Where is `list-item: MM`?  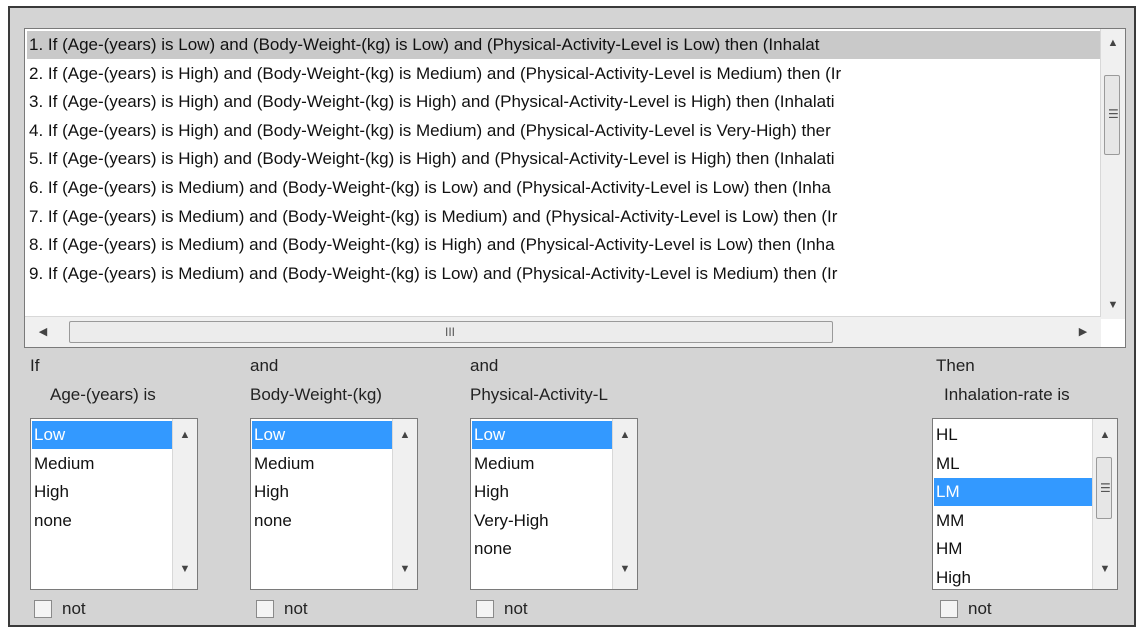 list-item: MM is located at coordinates (949, 521).